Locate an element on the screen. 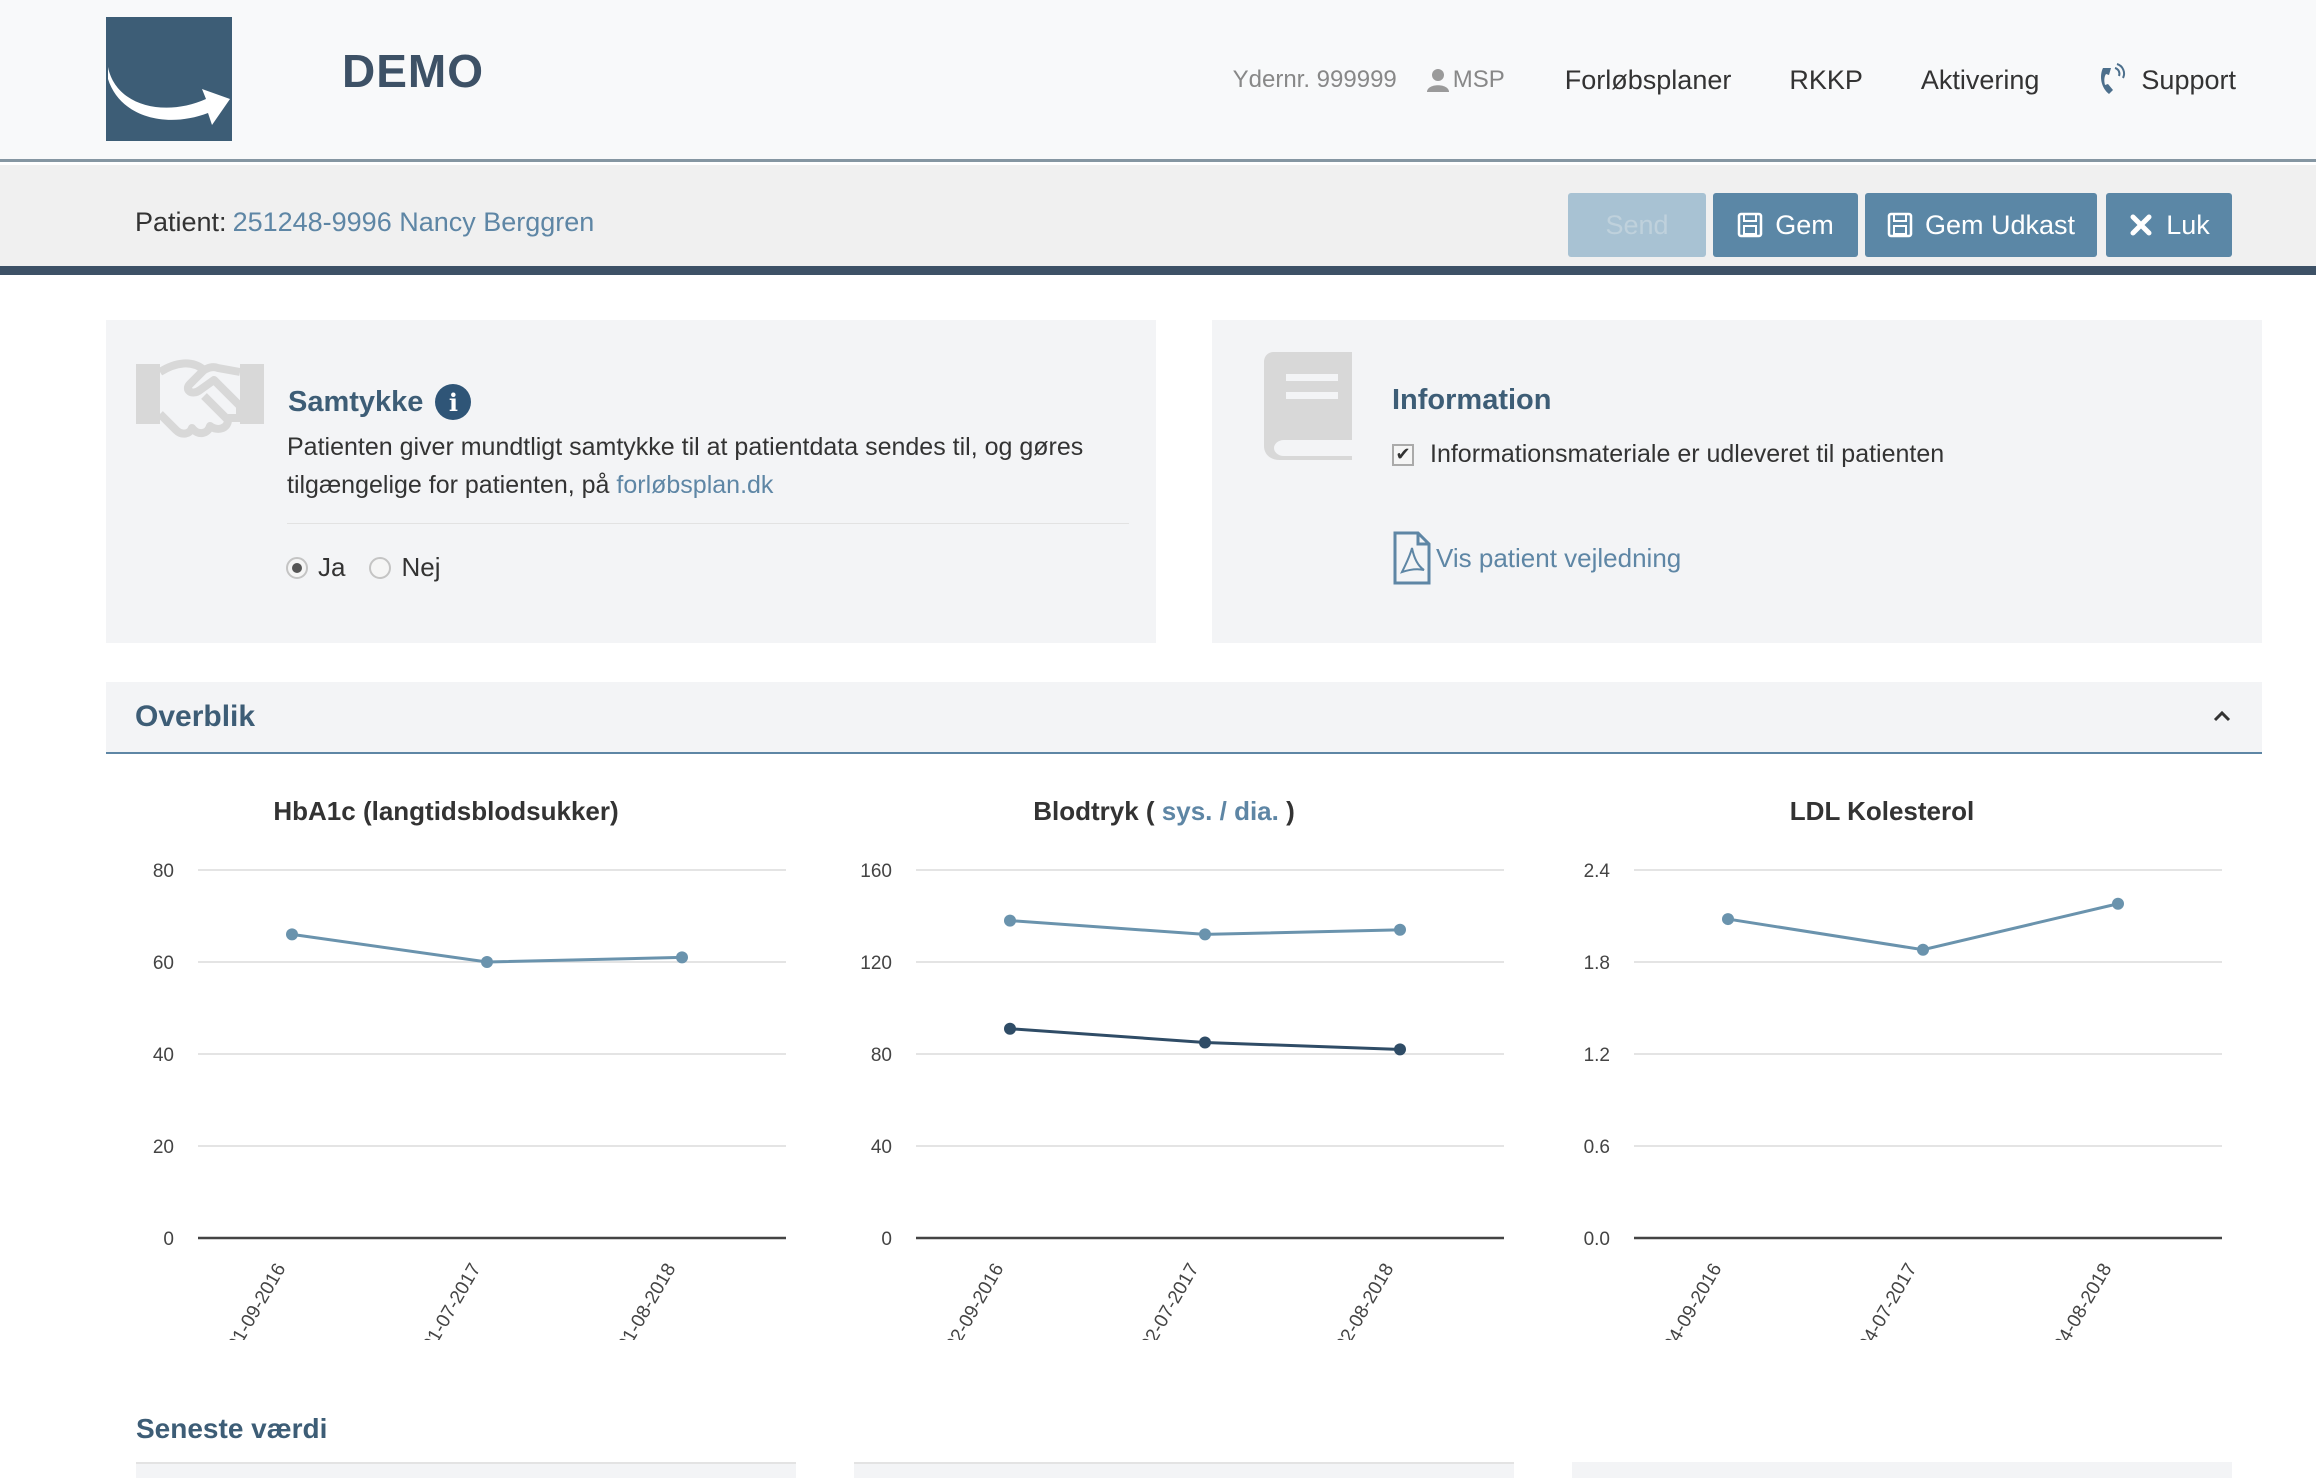 This screenshot has width=2316, height=1478. close-button: Luk is located at coordinates (2169, 225).